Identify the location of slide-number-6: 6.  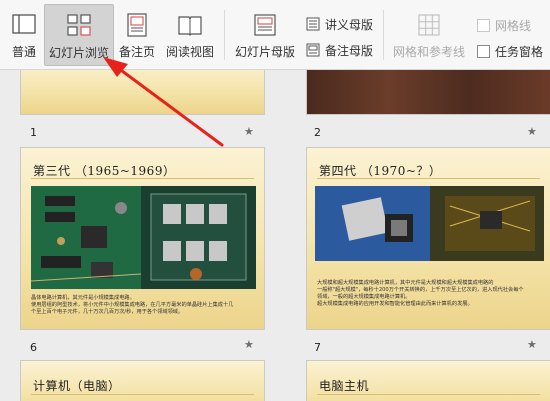
(33, 347).